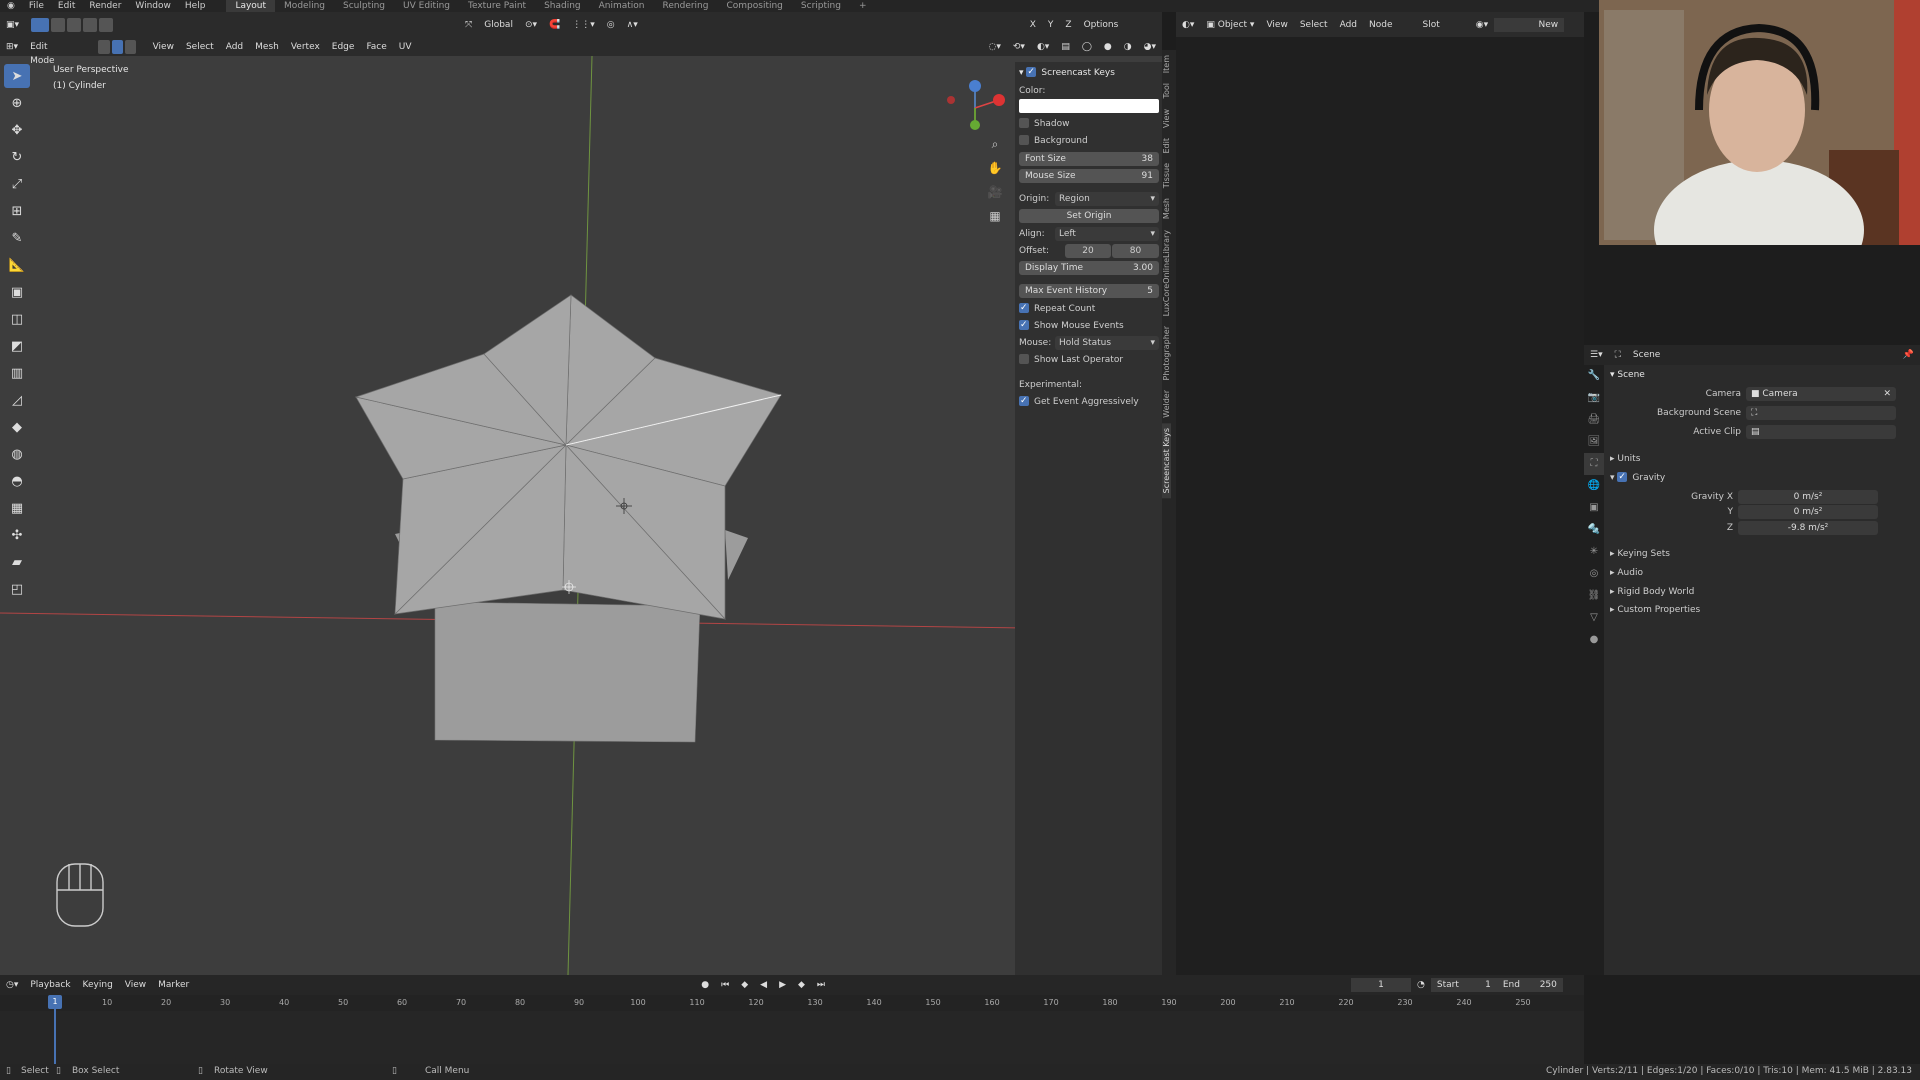 Image resolution: width=1920 pixels, height=1080 pixels. I want to click on extrude-tool-icon: ▣, so click(17, 292).